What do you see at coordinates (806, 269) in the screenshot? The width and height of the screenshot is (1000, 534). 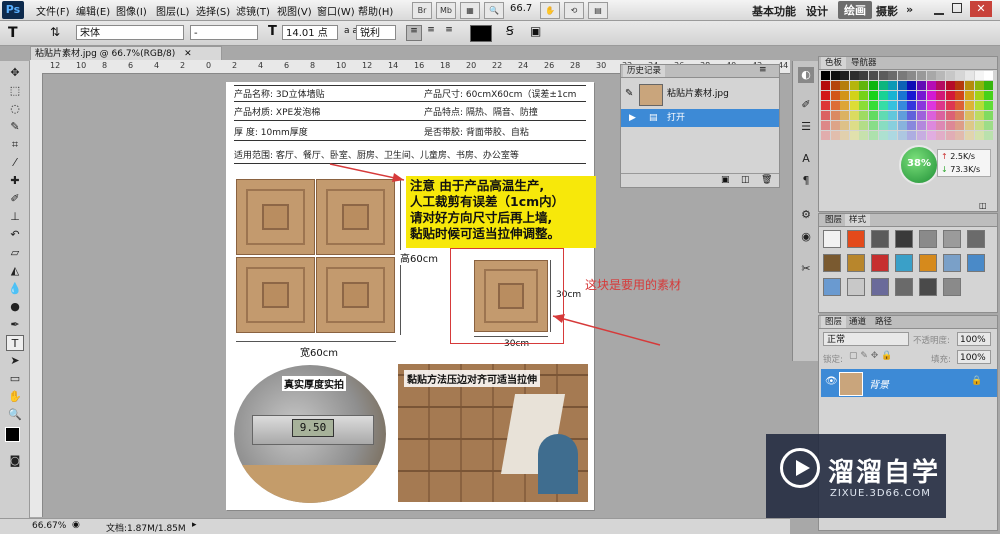 I see `tools-strip-icon: ✂` at bounding box center [806, 269].